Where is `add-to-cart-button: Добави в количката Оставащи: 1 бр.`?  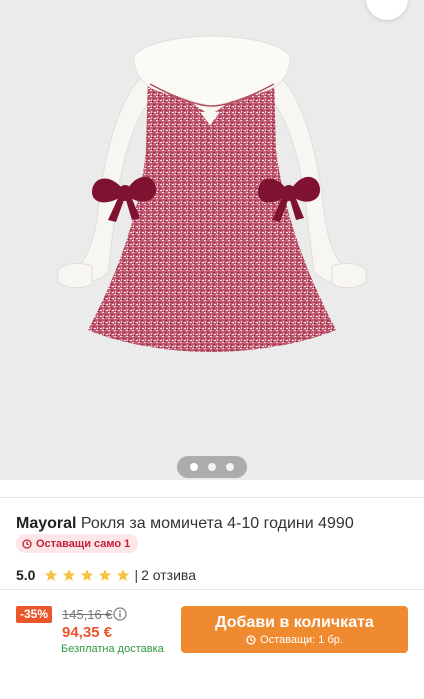
add-to-cart-button: Добави в количката Оставащи: 1 бр. is located at coordinates (294, 629).